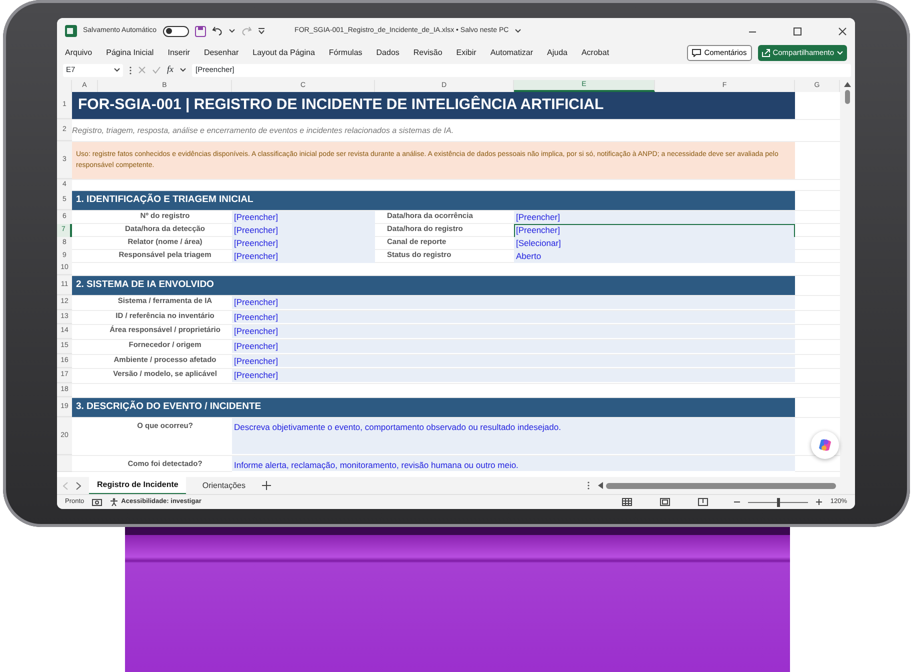 This screenshot has height=672, width=913. What do you see at coordinates (600, 485) in the screenshot?
I see `scroll-left-icon` at bounding box center [600, 485].